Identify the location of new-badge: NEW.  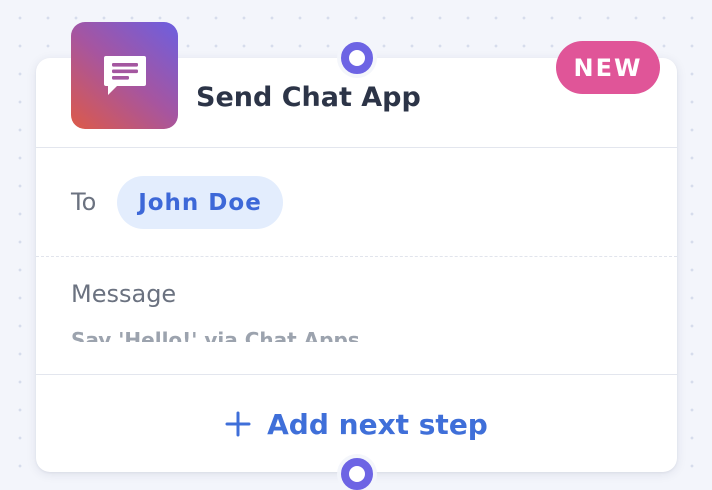
(608, 67).